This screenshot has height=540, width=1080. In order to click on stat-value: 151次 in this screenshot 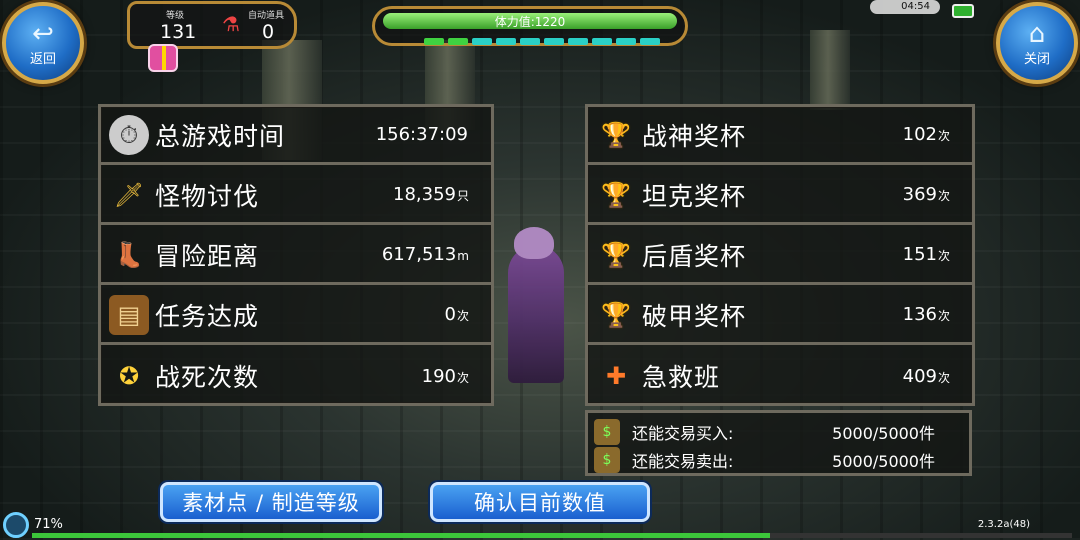, I will do `click(926, 254)`.